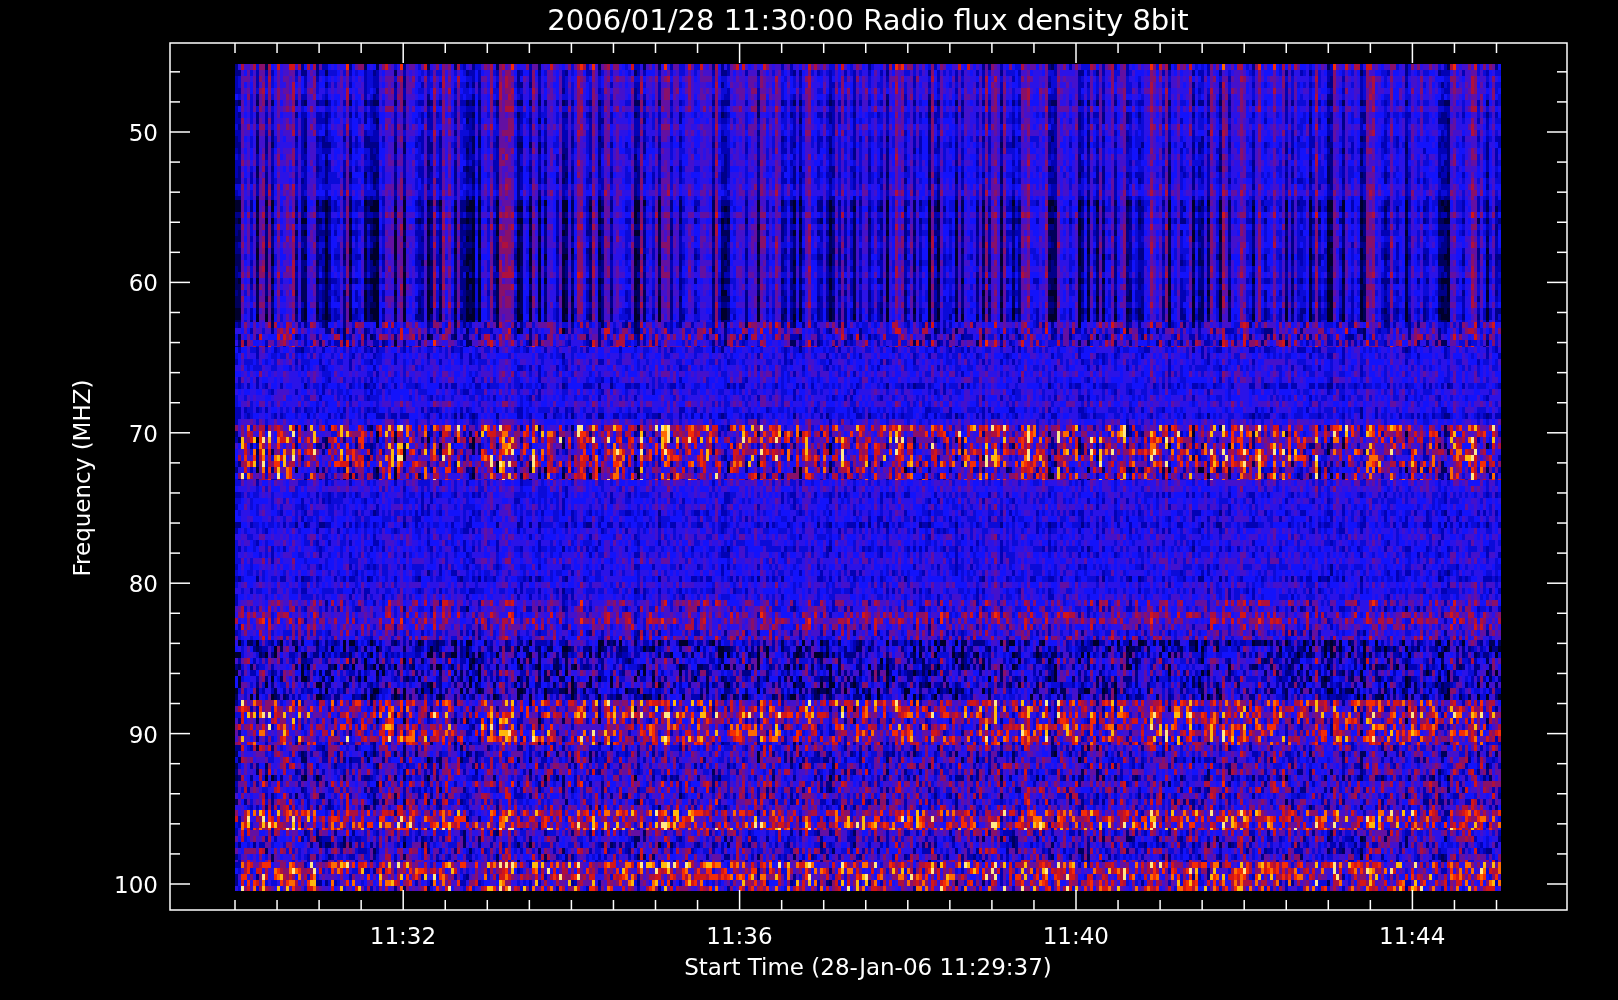 The width and height of the screenshot is (1618, 1000). Describe the element at coordinates (868, 20) in the screenshot. I see `chart-title: 2006/01/28 11:30:00 Radio flux density 8bit` at that location.